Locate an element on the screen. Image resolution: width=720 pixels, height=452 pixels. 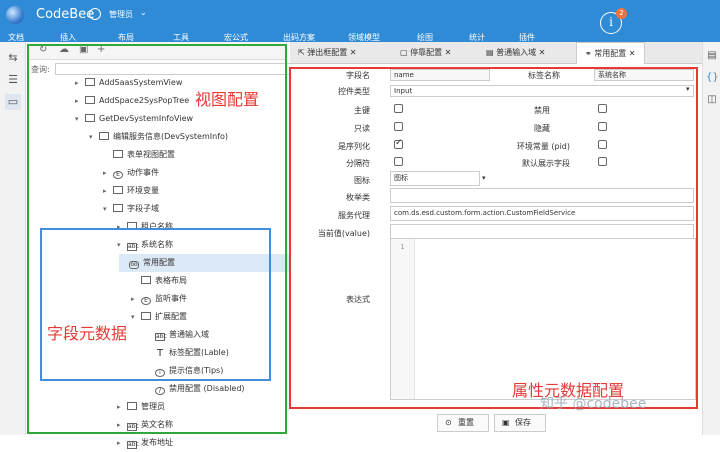
notification-badge: 2 is located at coordinates (621, 13).